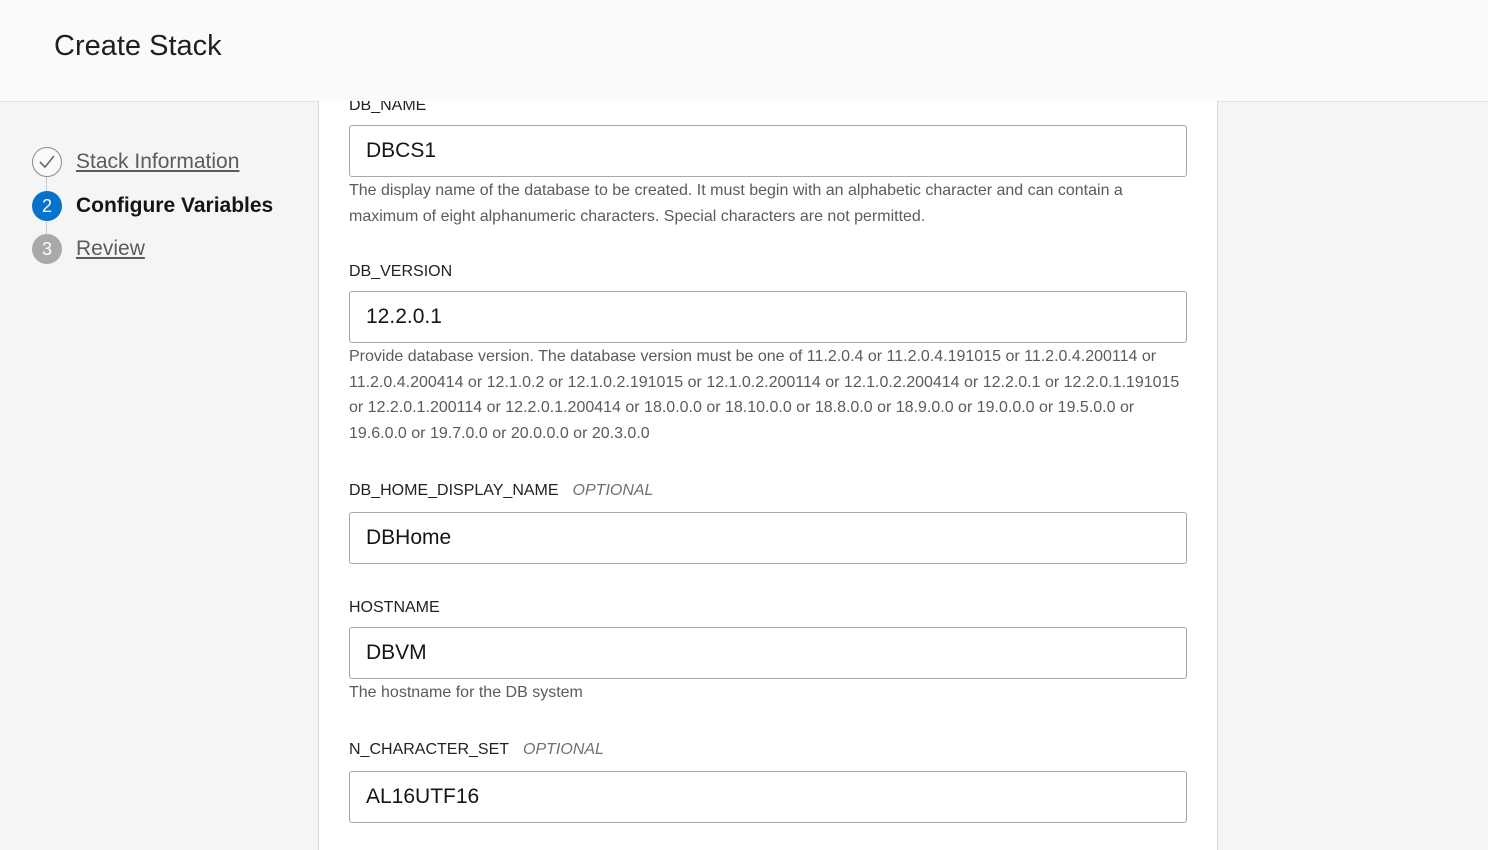 This screenshot has width=1488, height=850. I want to click on field-label-text: DB_NAME, so click(388, 107).